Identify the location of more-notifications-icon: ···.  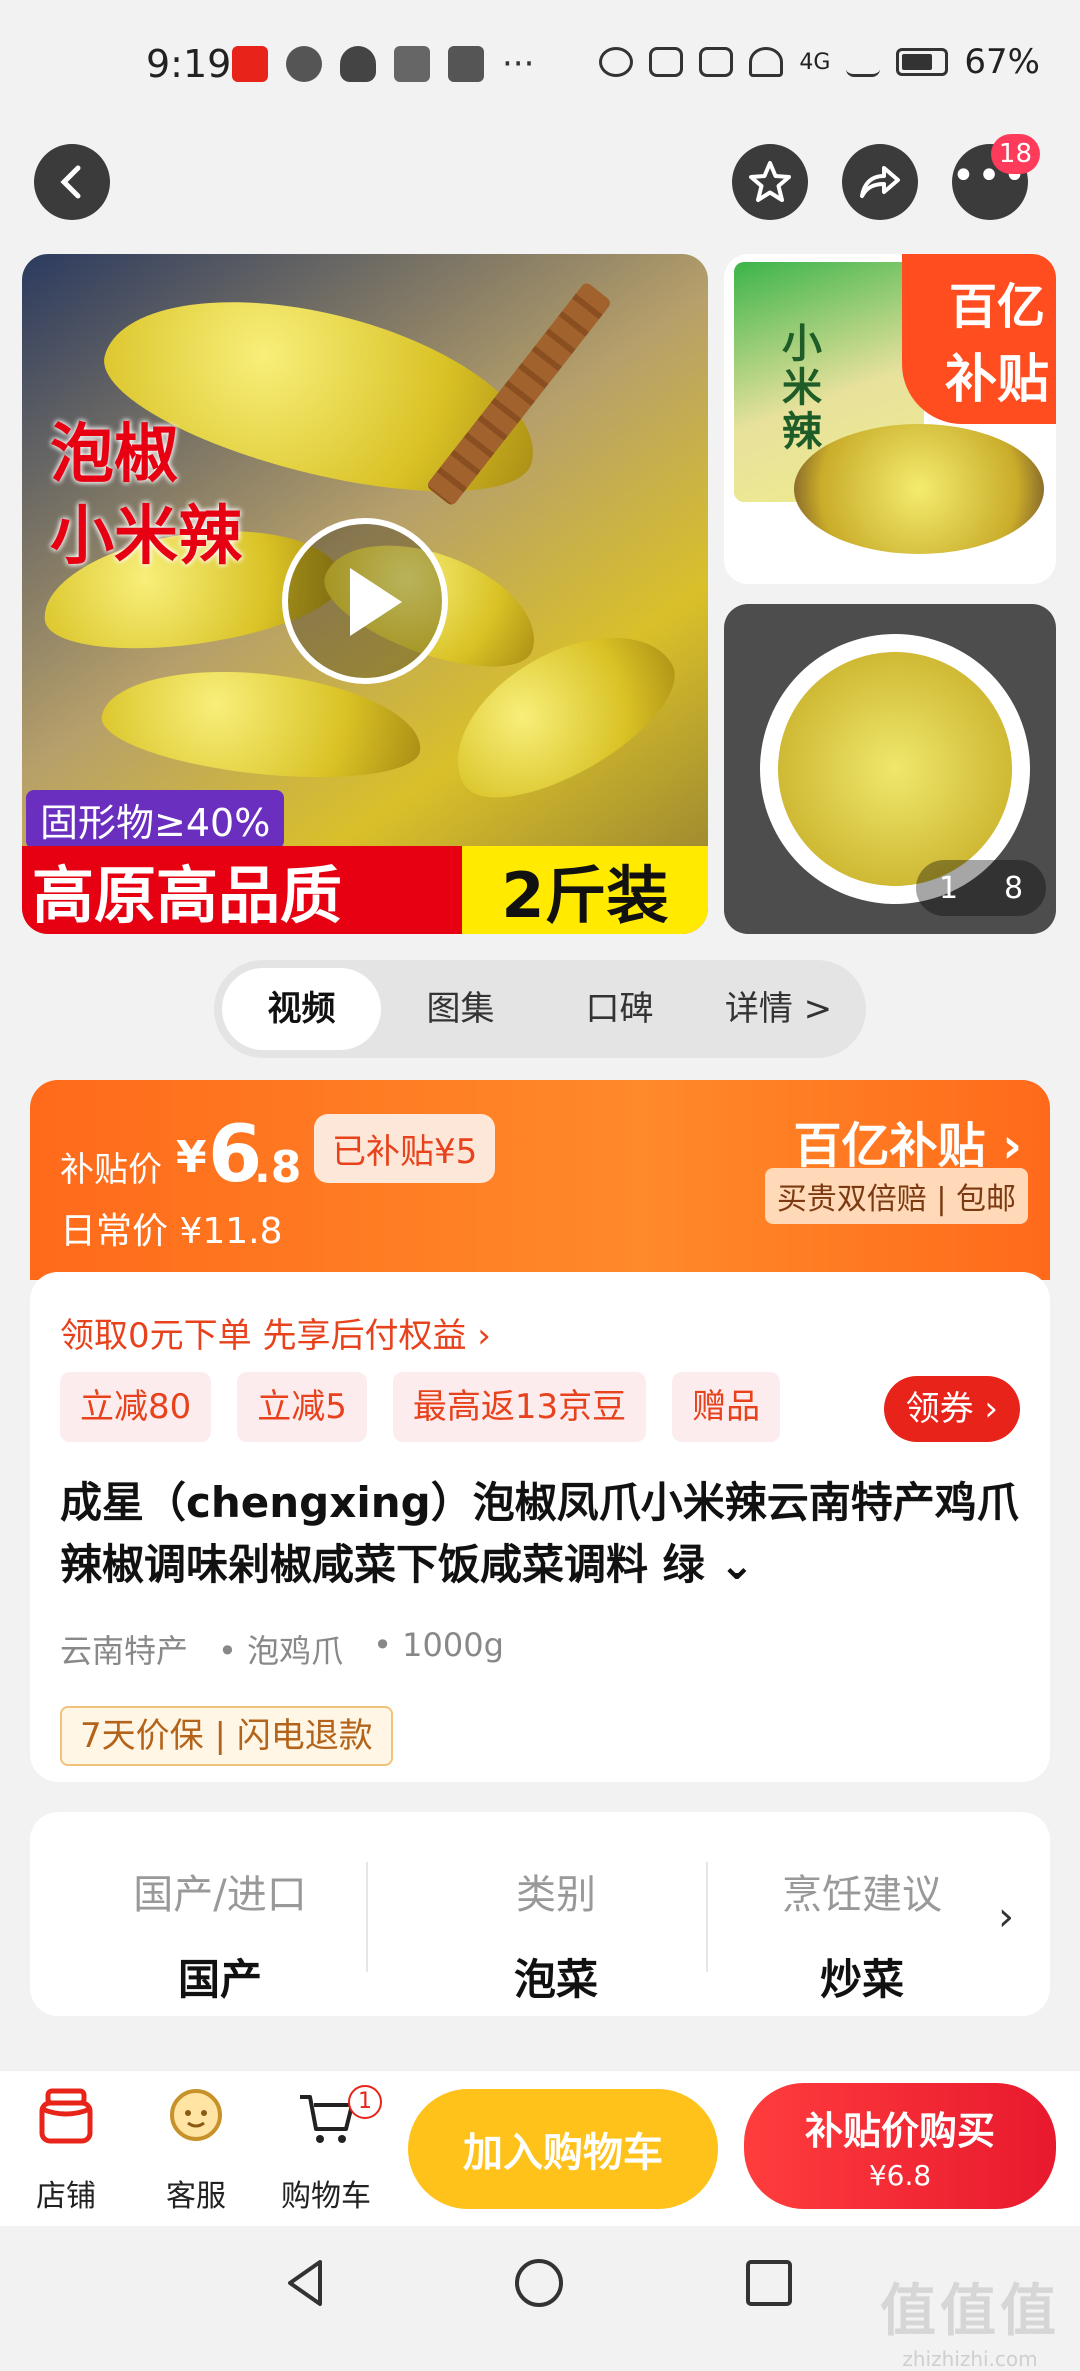
(518, 64).